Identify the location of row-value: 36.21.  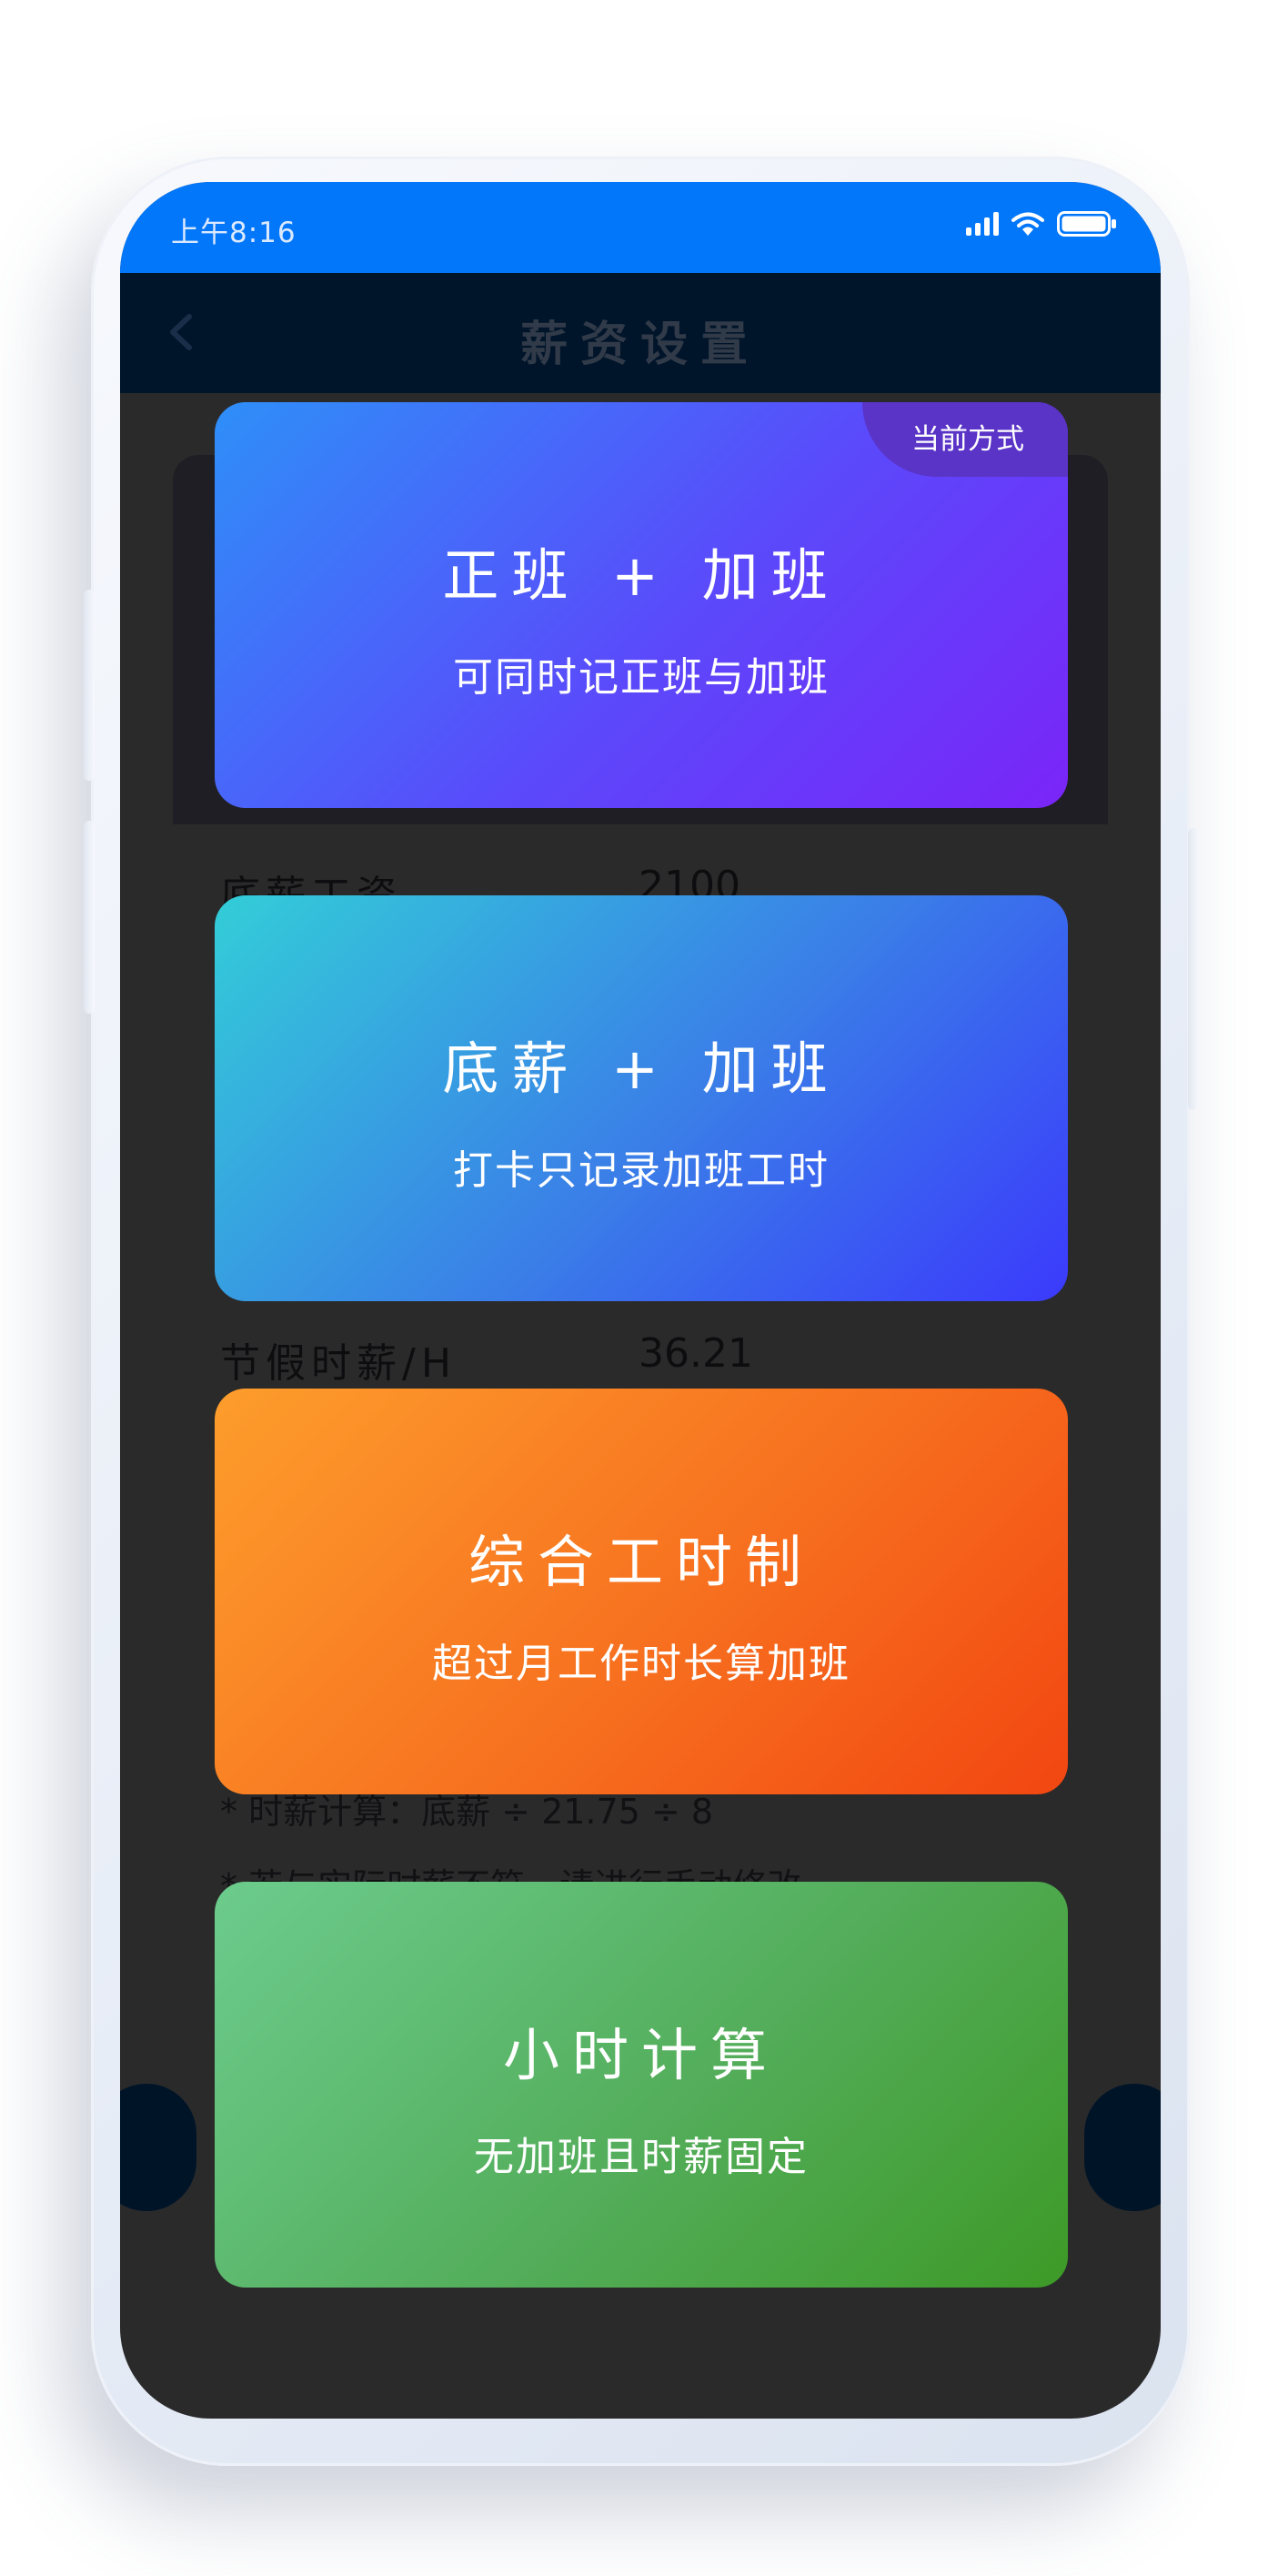
(696, 1353).